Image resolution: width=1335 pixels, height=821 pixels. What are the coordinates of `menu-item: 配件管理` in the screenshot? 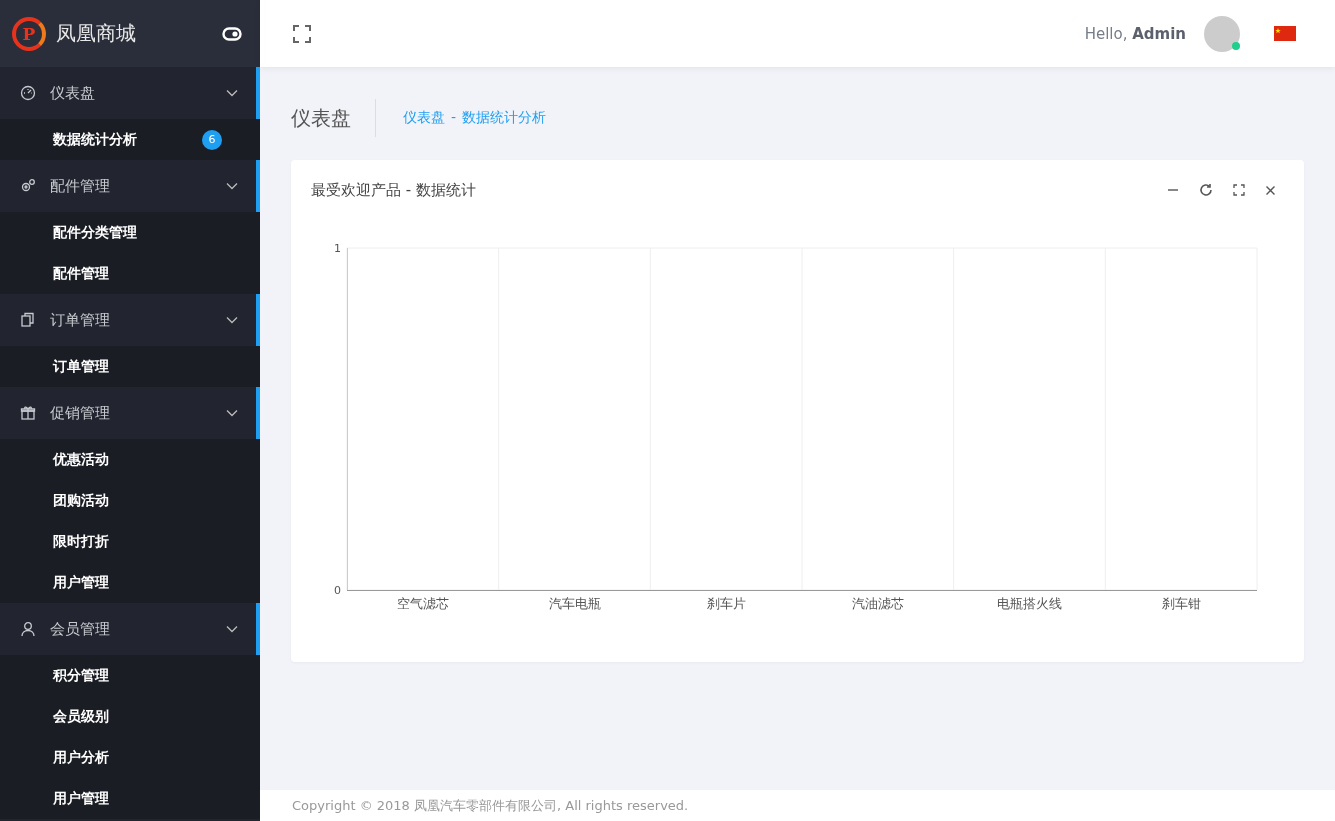 It's located at (130, 273).